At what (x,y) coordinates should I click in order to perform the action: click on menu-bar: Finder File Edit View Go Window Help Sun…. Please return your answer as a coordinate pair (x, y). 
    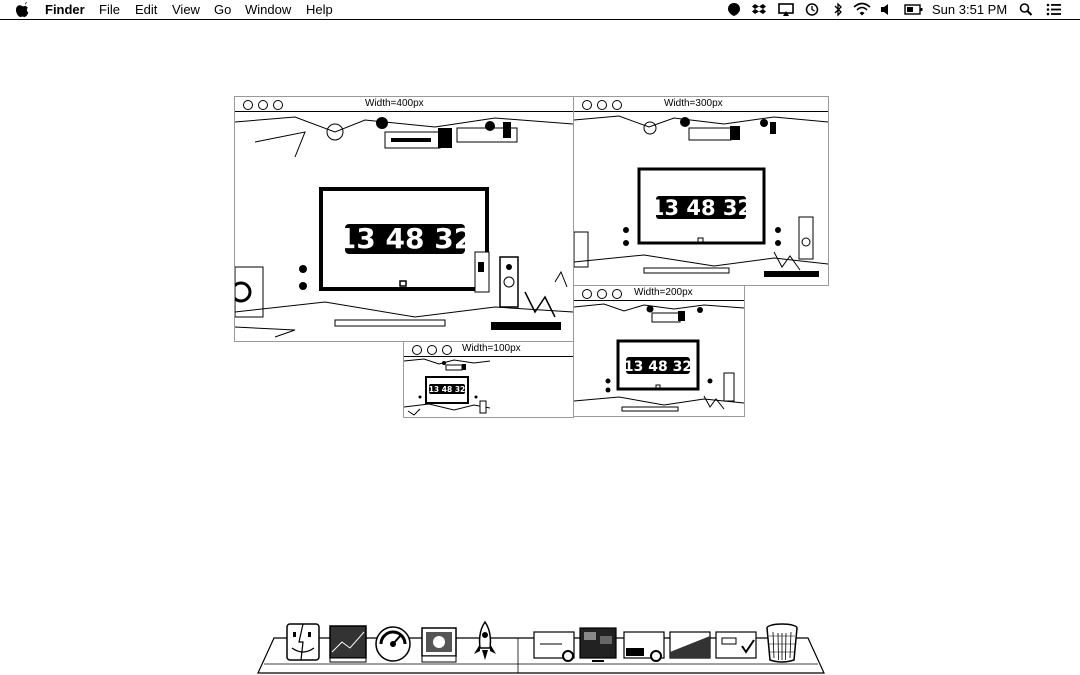
    Looking at the image, I should click on (540, 10).